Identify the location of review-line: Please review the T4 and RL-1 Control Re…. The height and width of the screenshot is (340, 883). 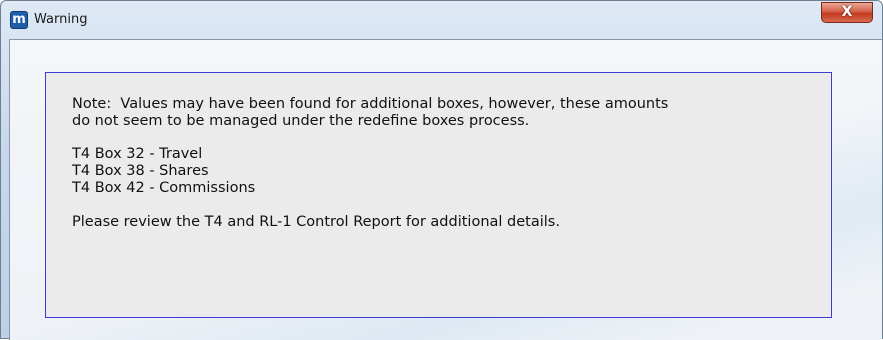
(316, 222).